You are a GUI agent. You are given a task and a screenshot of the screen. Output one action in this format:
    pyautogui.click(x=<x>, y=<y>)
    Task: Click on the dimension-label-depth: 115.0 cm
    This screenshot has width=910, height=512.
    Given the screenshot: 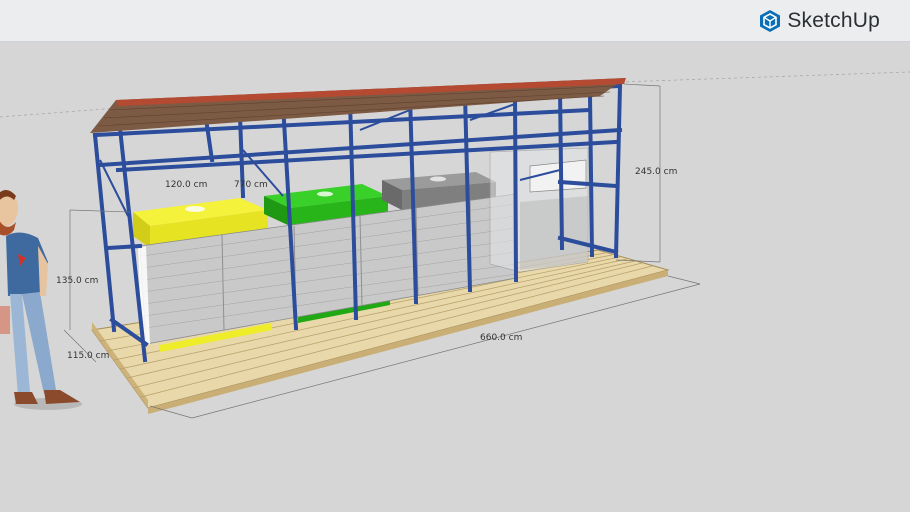 What is the action you would take?
    pyautogui.click(x=88, y=356)
    